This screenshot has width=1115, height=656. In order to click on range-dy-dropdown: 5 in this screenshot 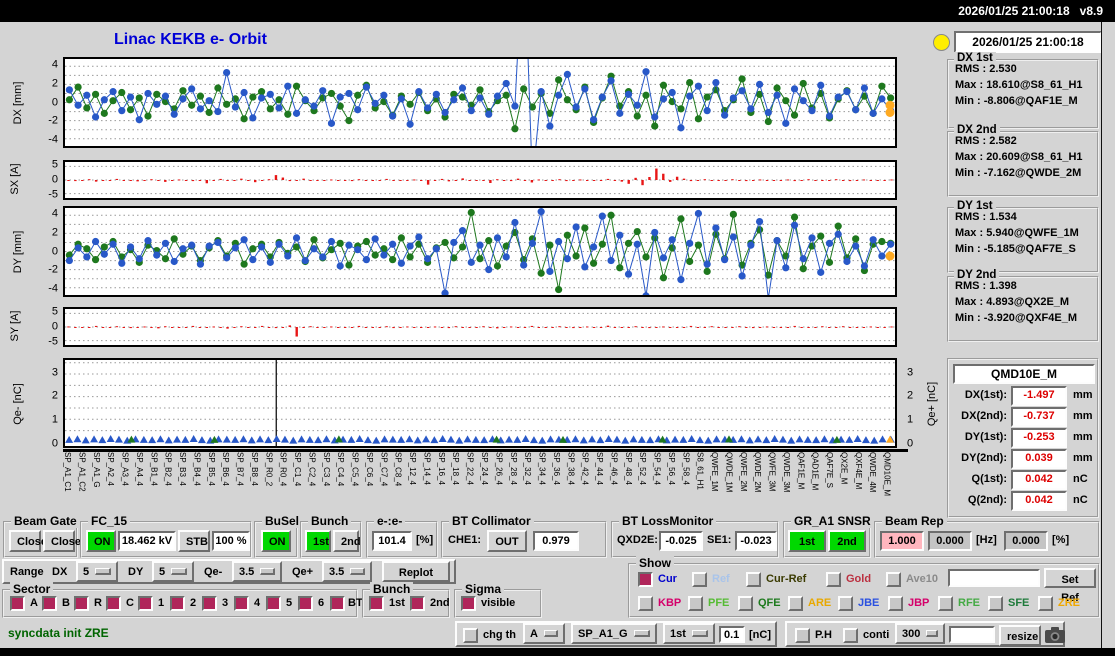, I will do `click(173, 571)`.